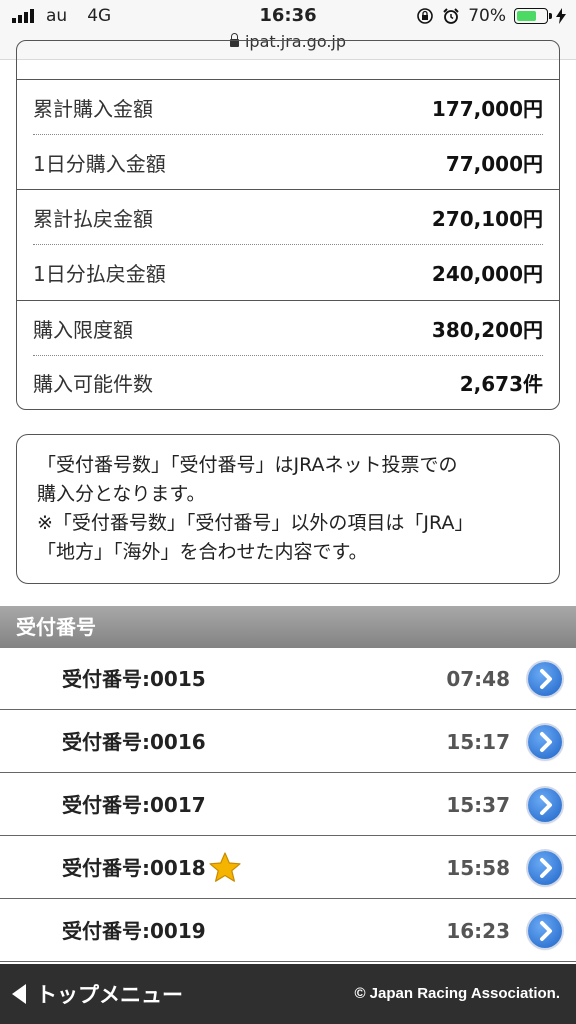 The image size is (576, 1024). Describe the element at coordinates (134, 742) in the screenshot. I see `receipt-label: 受付番号:0016` at that location.